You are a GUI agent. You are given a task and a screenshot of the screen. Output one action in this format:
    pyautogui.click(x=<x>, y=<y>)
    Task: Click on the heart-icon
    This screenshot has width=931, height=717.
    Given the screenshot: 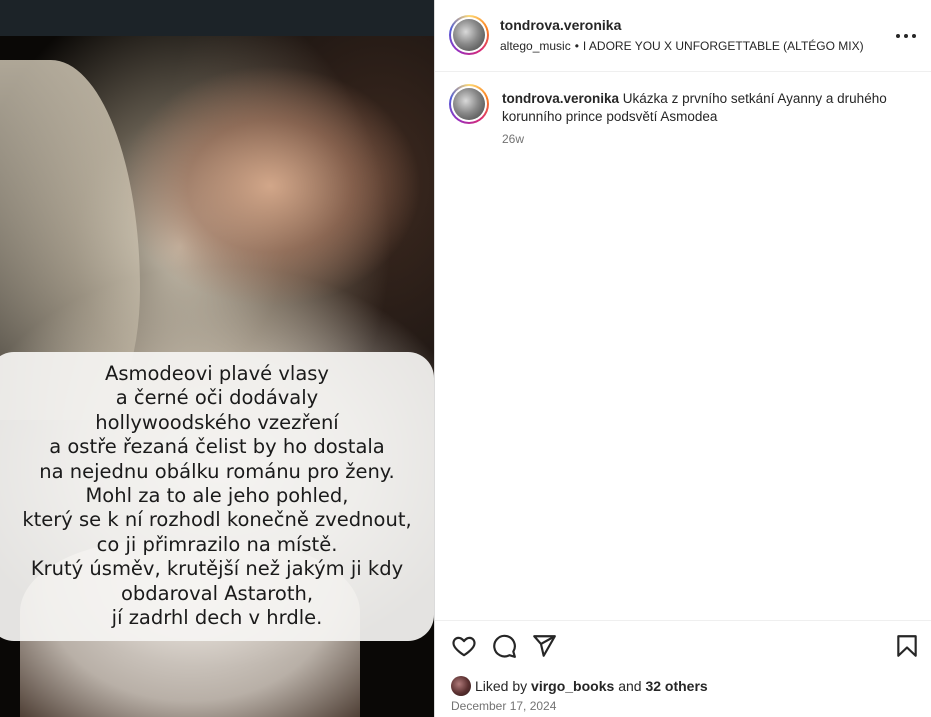 What is the action you would take?
    pyautogui.click(x=464, y=646)
    